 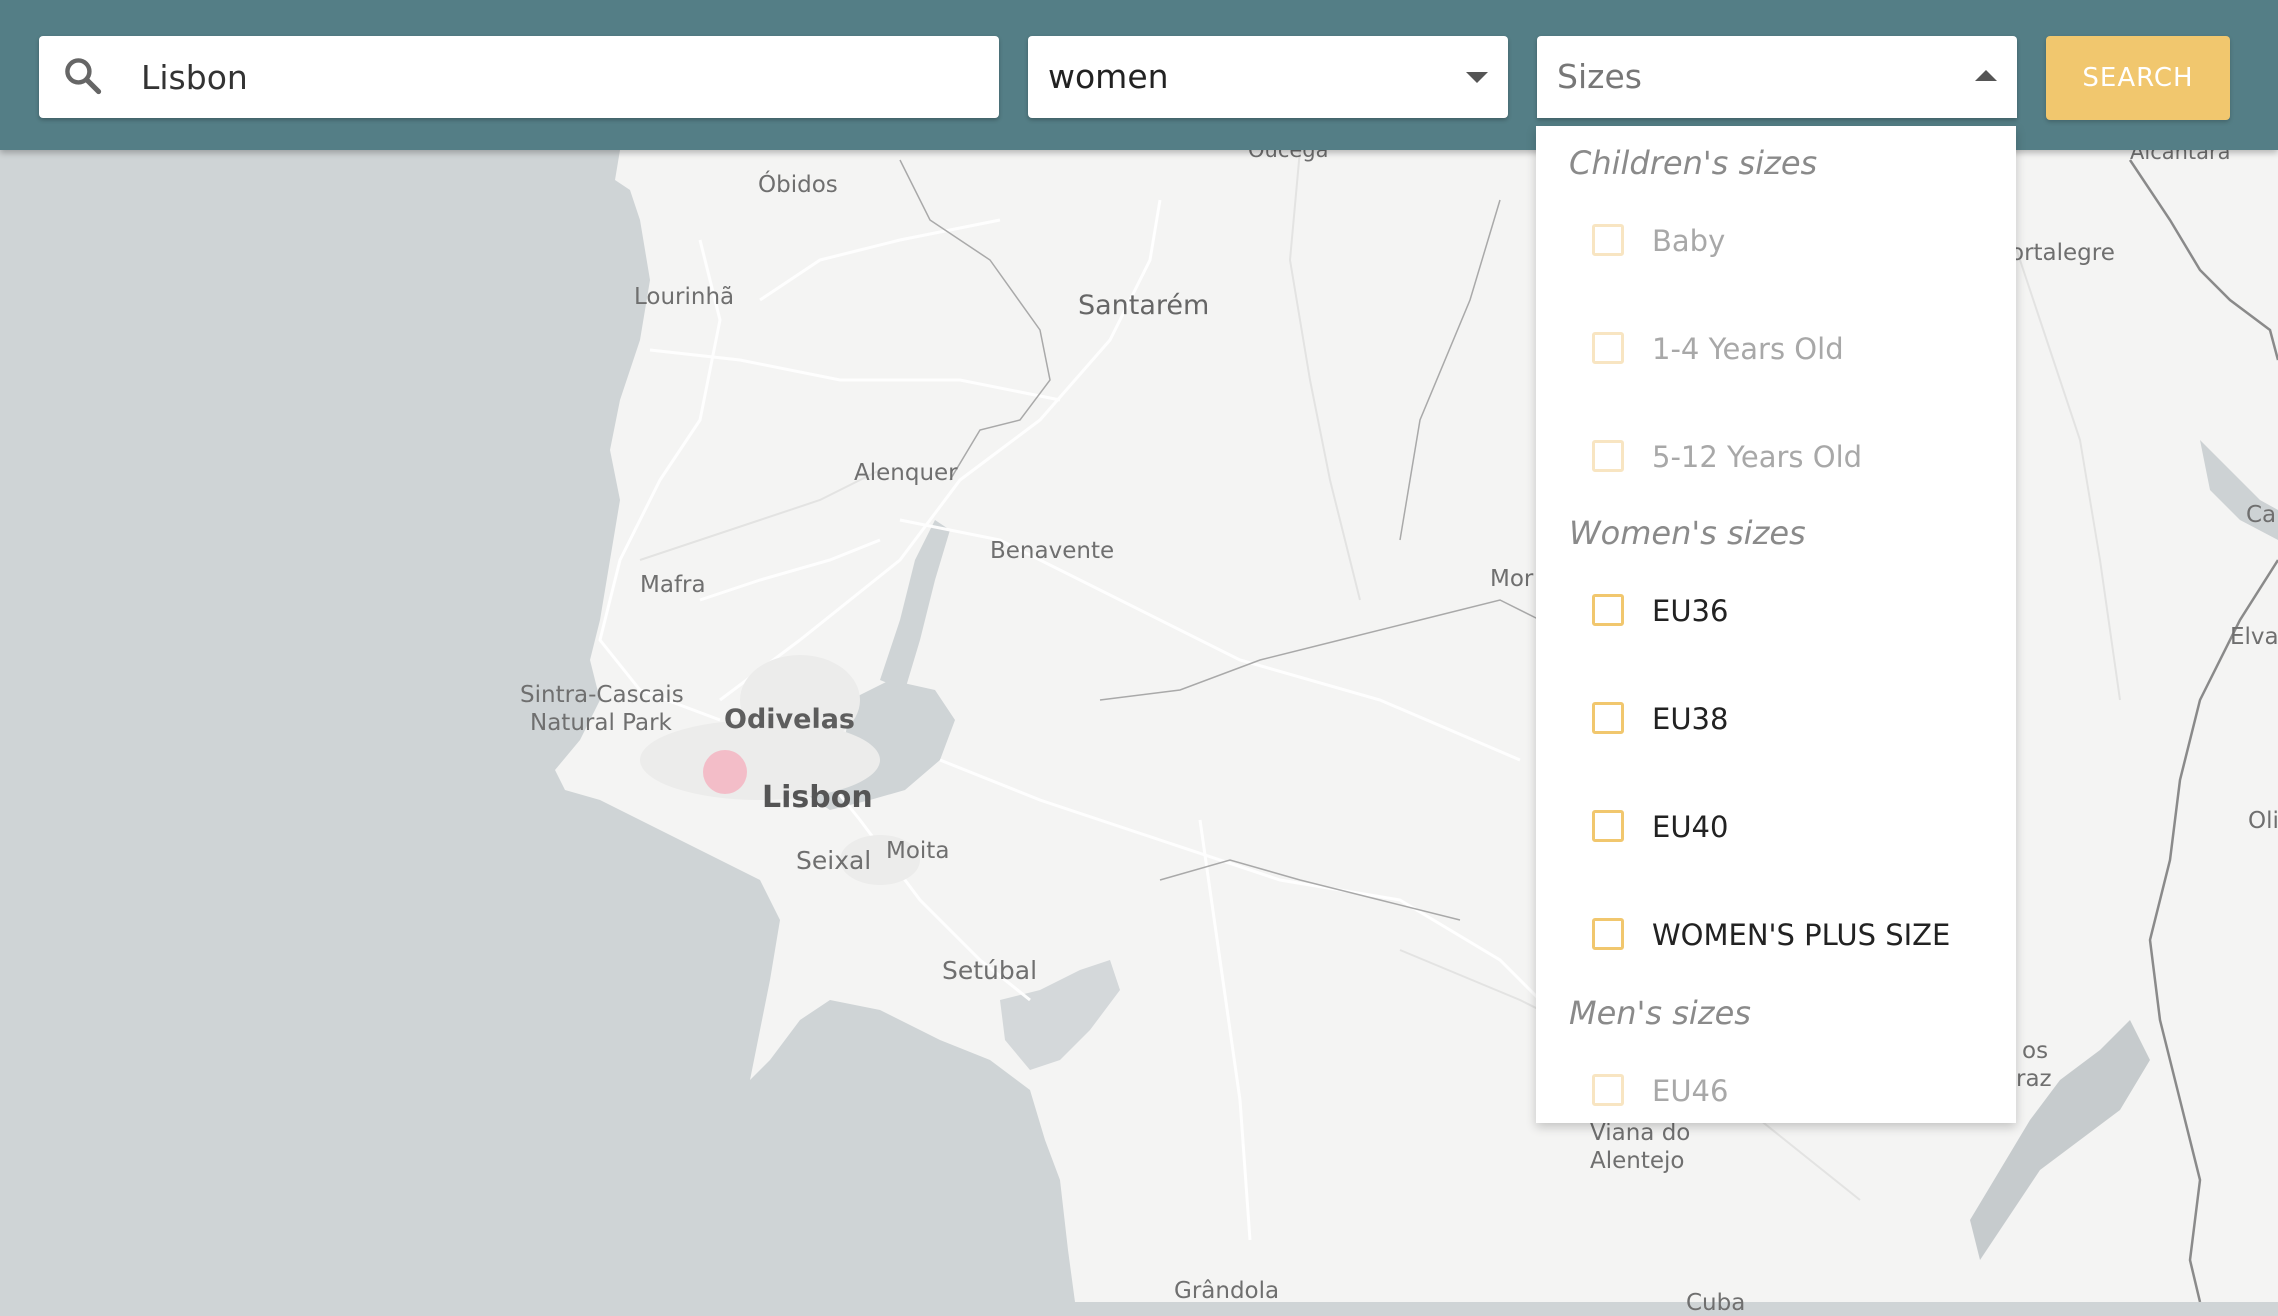 I want to click on map-label-benavente: Benavente, so click(x=1052, y=551).